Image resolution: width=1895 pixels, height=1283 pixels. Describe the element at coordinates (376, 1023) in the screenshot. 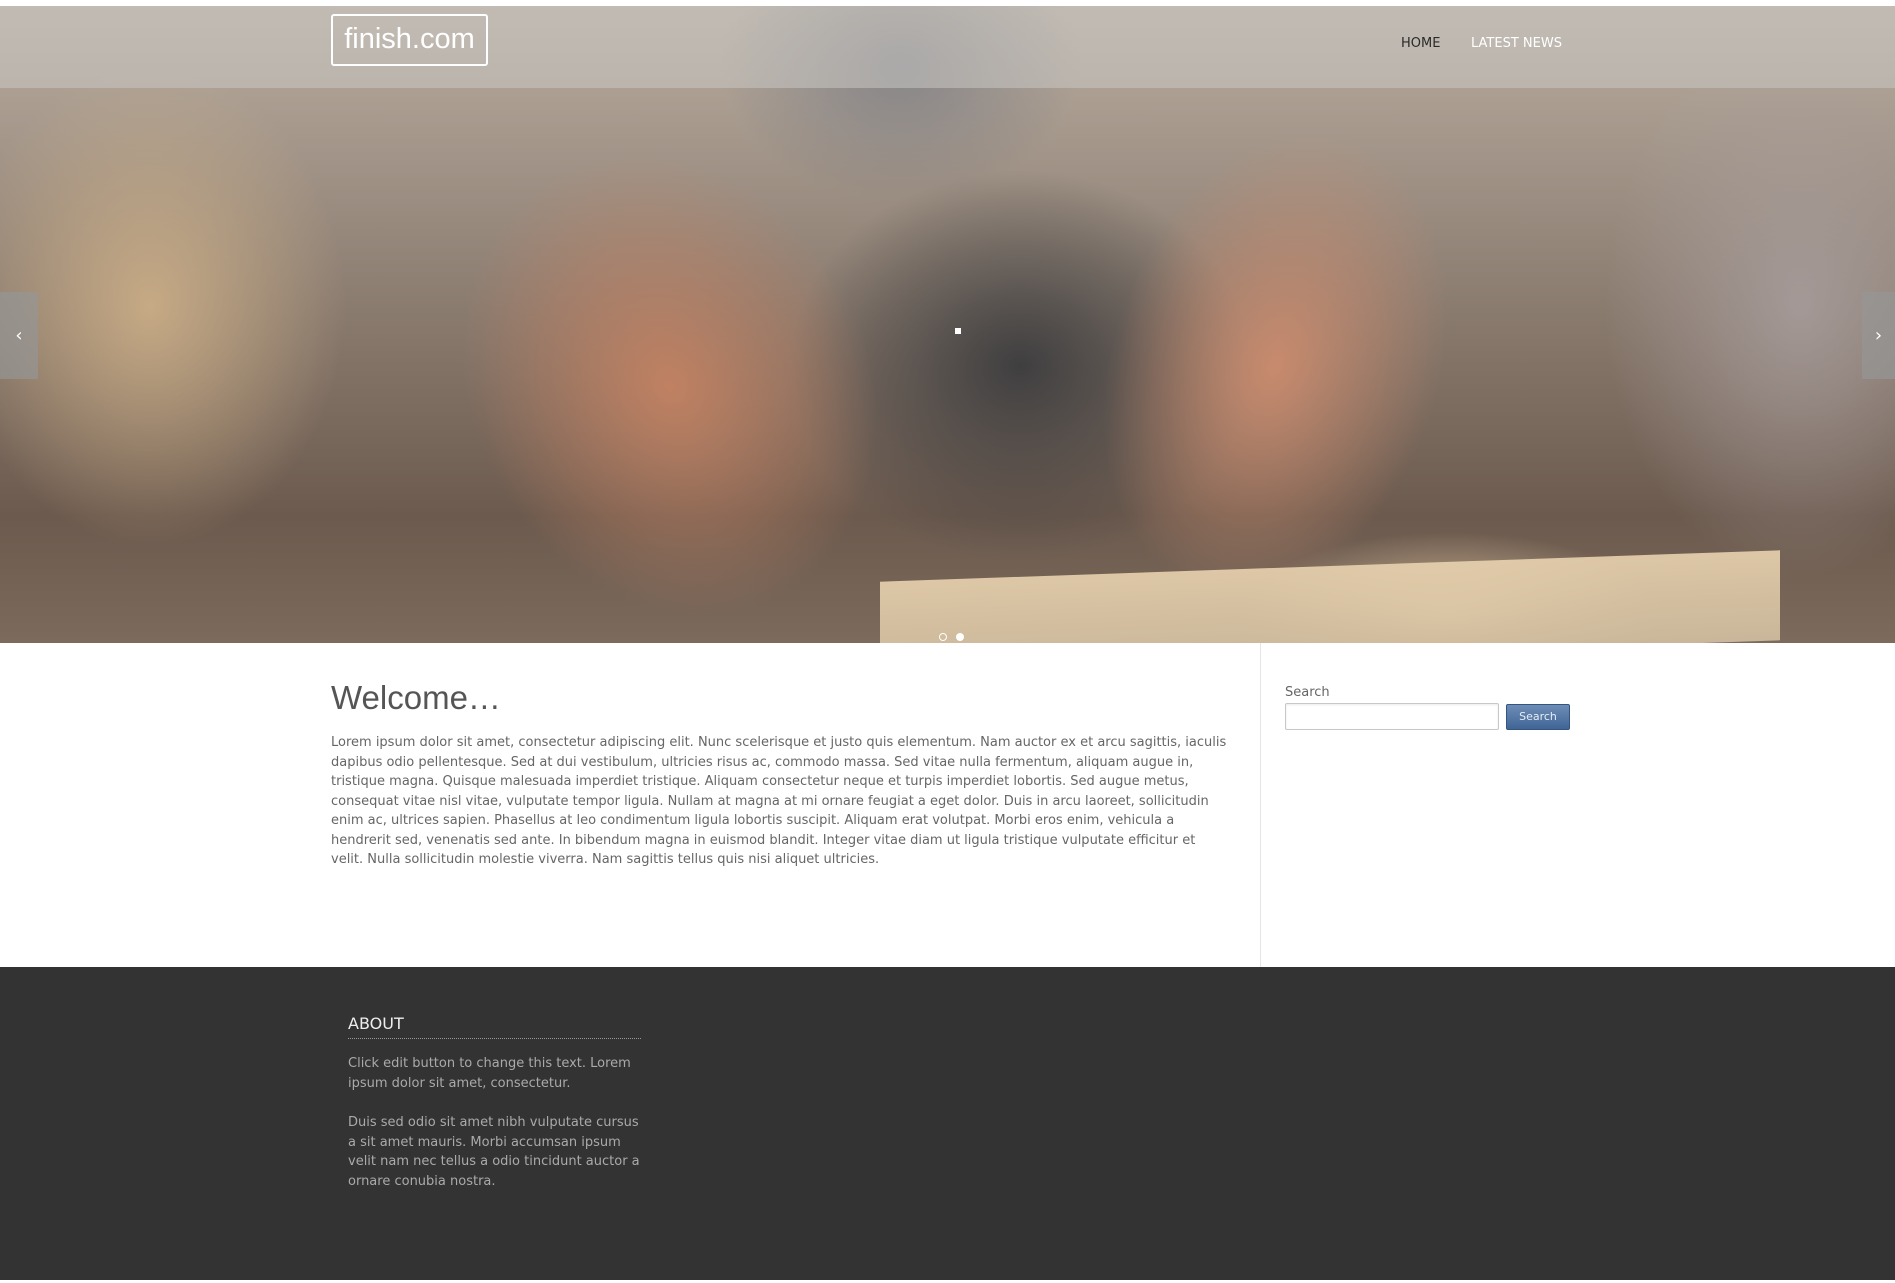

I see `footer-about-title: ABOUT` at that location.